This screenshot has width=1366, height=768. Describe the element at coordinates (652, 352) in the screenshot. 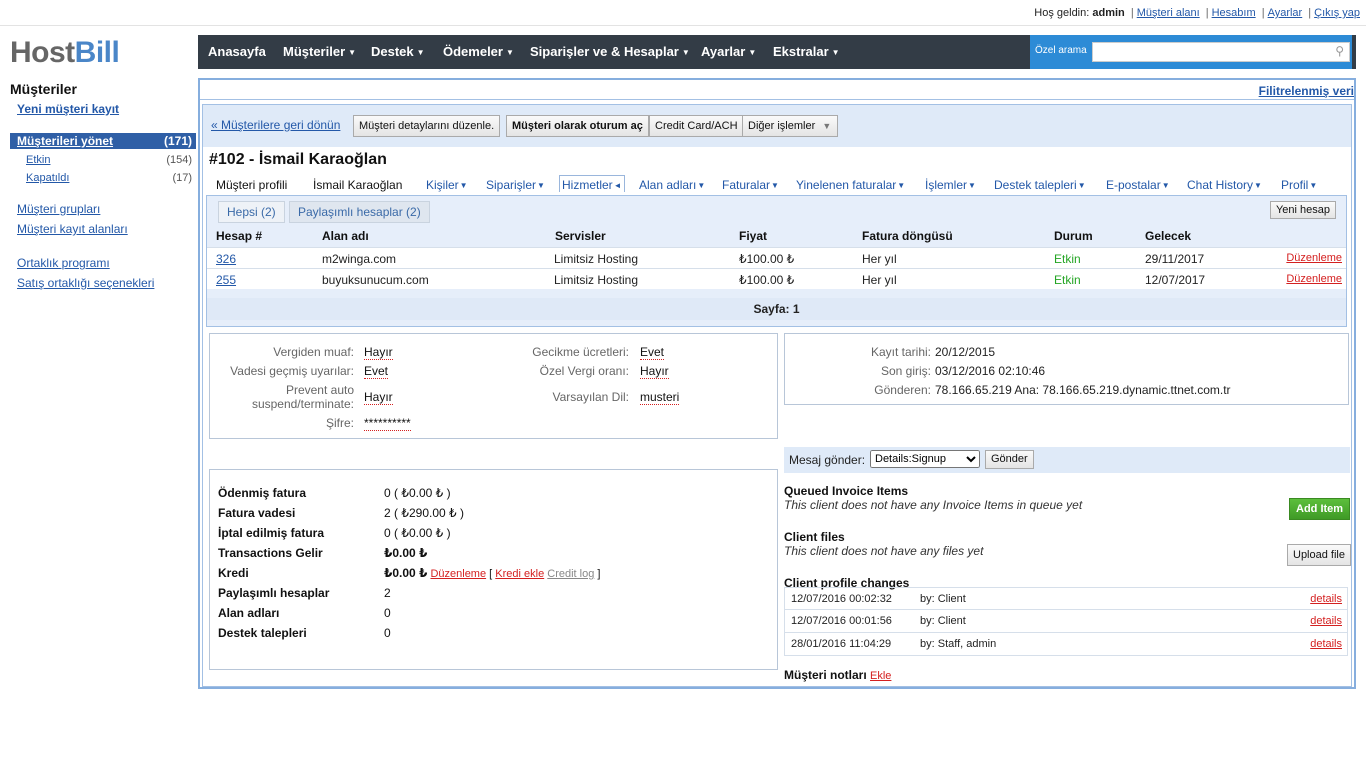

I see `late-fees-value: Evet` at that location.